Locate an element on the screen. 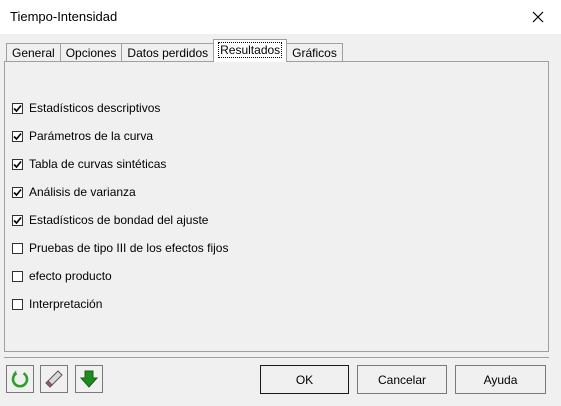 The width and height of the screenshot is (561, 406). tab-label: Opciones is located at coordinates (91, 53).